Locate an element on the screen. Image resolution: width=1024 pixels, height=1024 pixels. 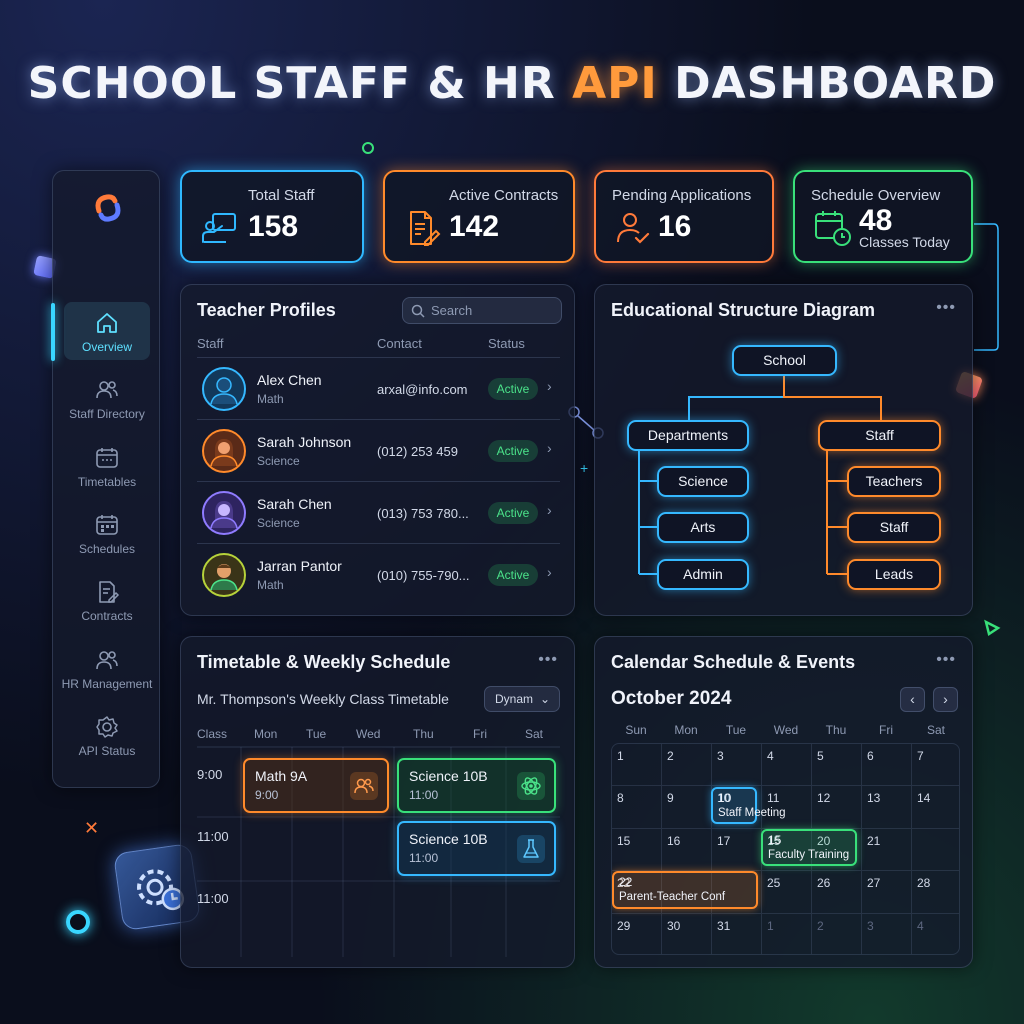
diagram-node-admin: Admin is located at coordinates (703, 574).